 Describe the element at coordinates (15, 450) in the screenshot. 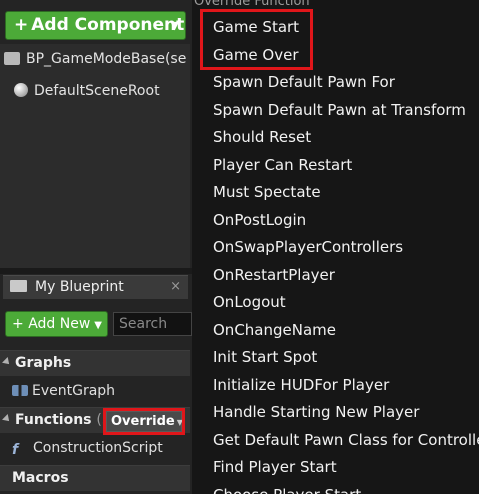

I see `function-icon: f` at that location.